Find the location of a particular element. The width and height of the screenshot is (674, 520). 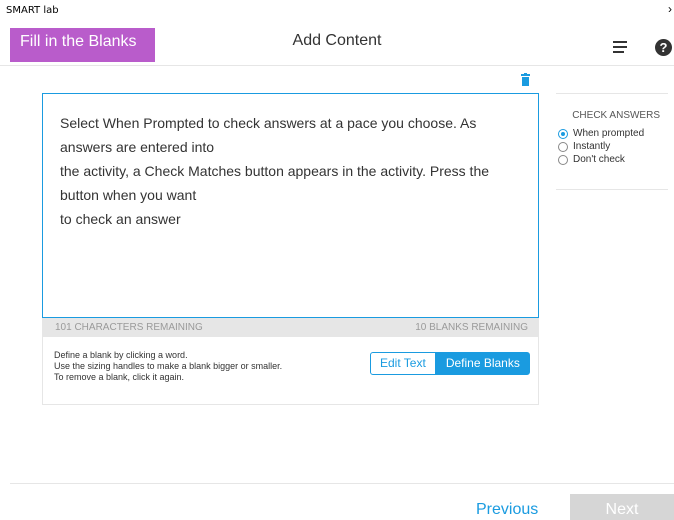

check-answers-options: When prompted Instantly Don't check is located at coordinates (601, 146).